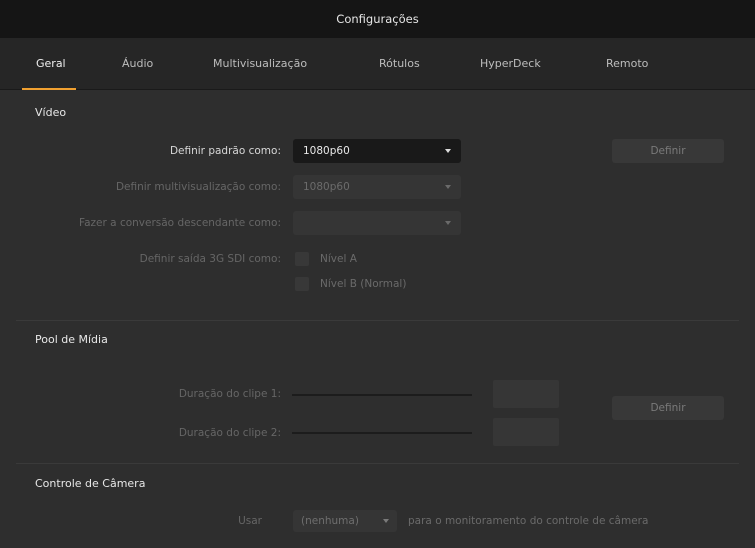 The width and height of the screenshot is (755, 548). What do you see at coordinates (668, 408) in the screenshot?
I see `set-media-pool-button: Definir` at bounding box center [668, 408].